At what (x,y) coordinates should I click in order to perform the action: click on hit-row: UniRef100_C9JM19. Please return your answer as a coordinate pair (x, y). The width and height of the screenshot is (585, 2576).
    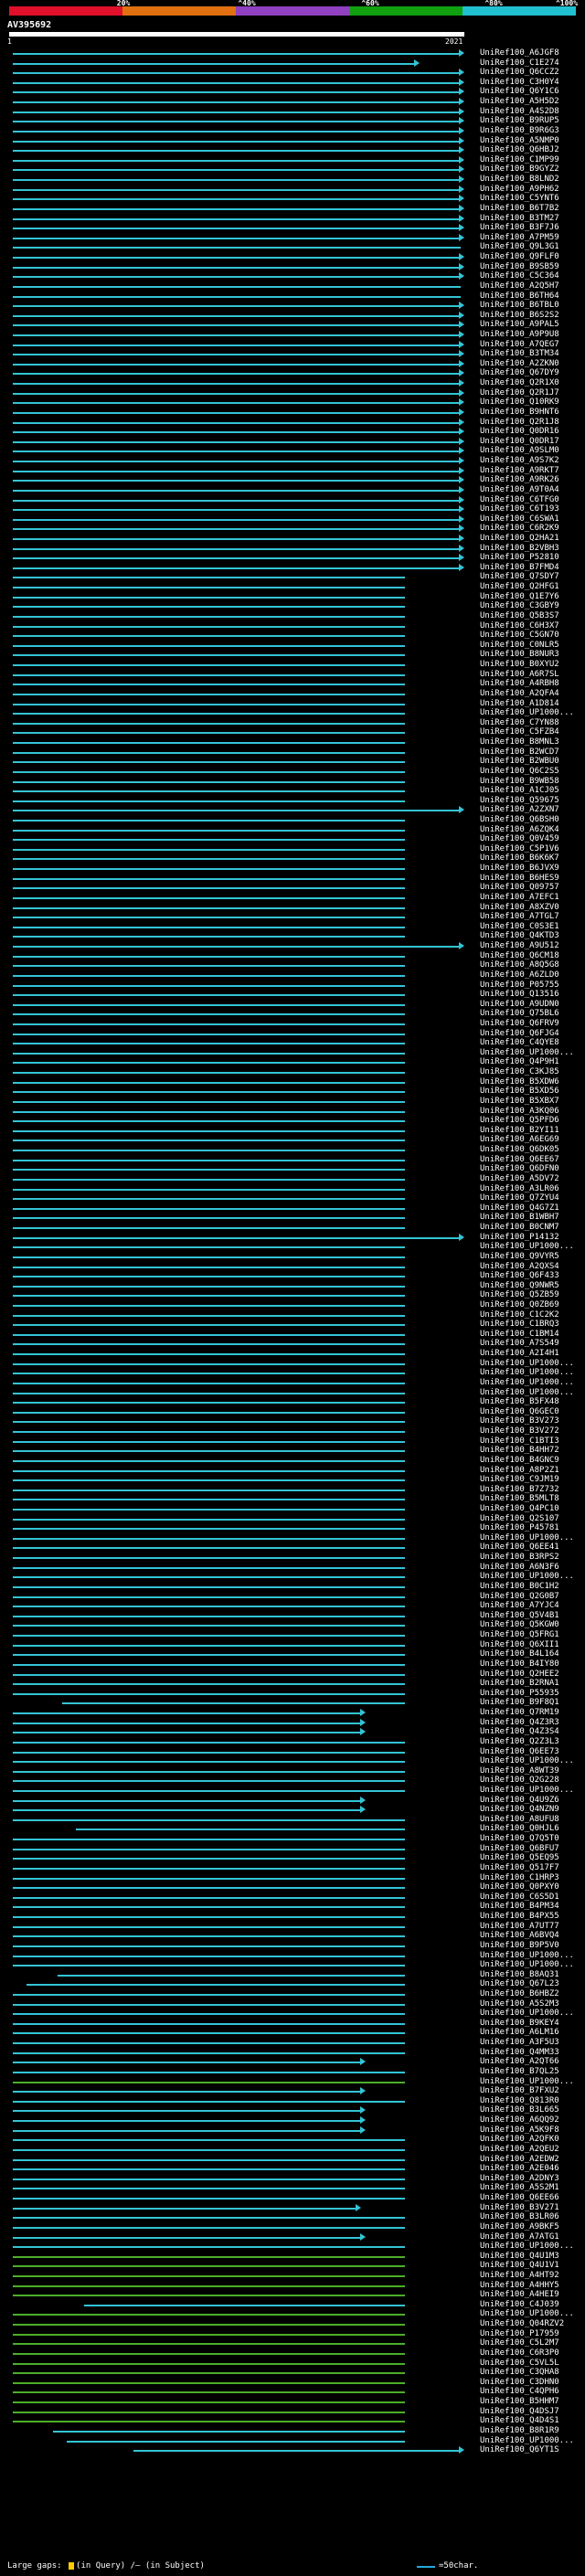
    Looking at the image, I should click on (293, 1480).